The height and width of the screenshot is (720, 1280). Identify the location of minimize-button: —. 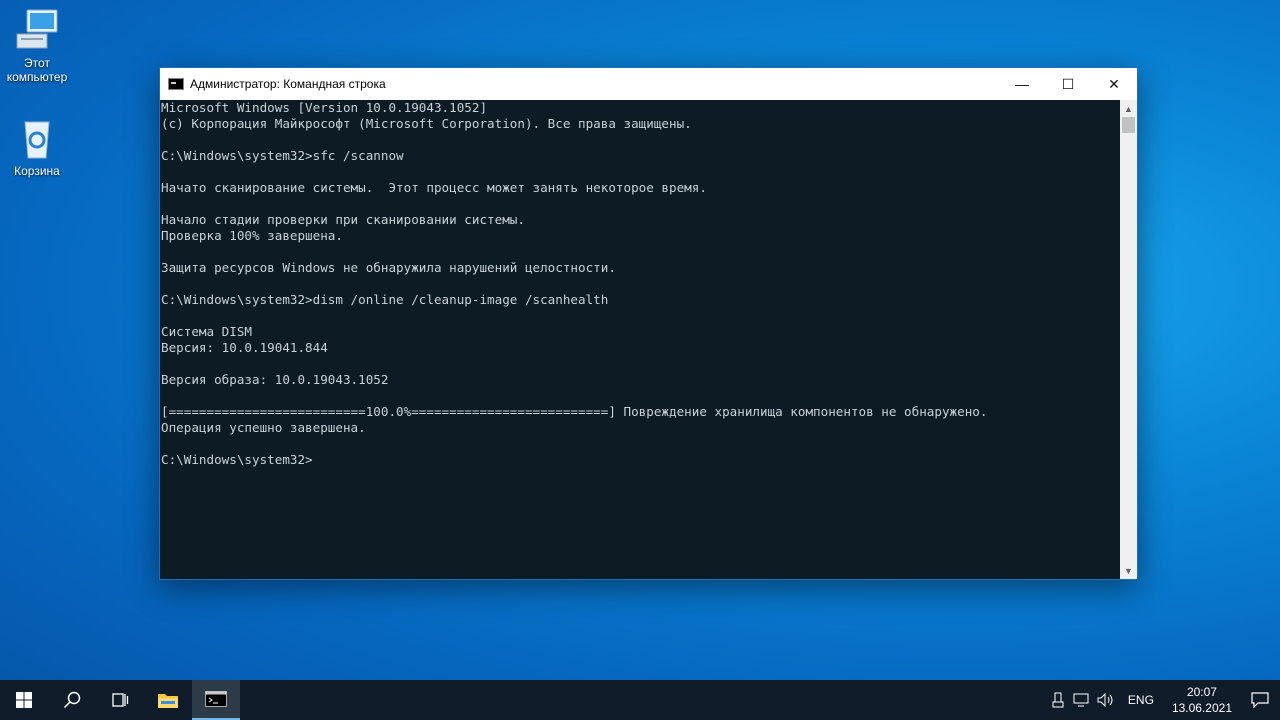
(1022, 84).